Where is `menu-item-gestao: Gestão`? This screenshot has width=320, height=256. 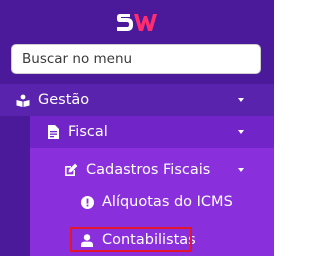 menu-item-gestao: Gestão is located at coordinates (137, 100).